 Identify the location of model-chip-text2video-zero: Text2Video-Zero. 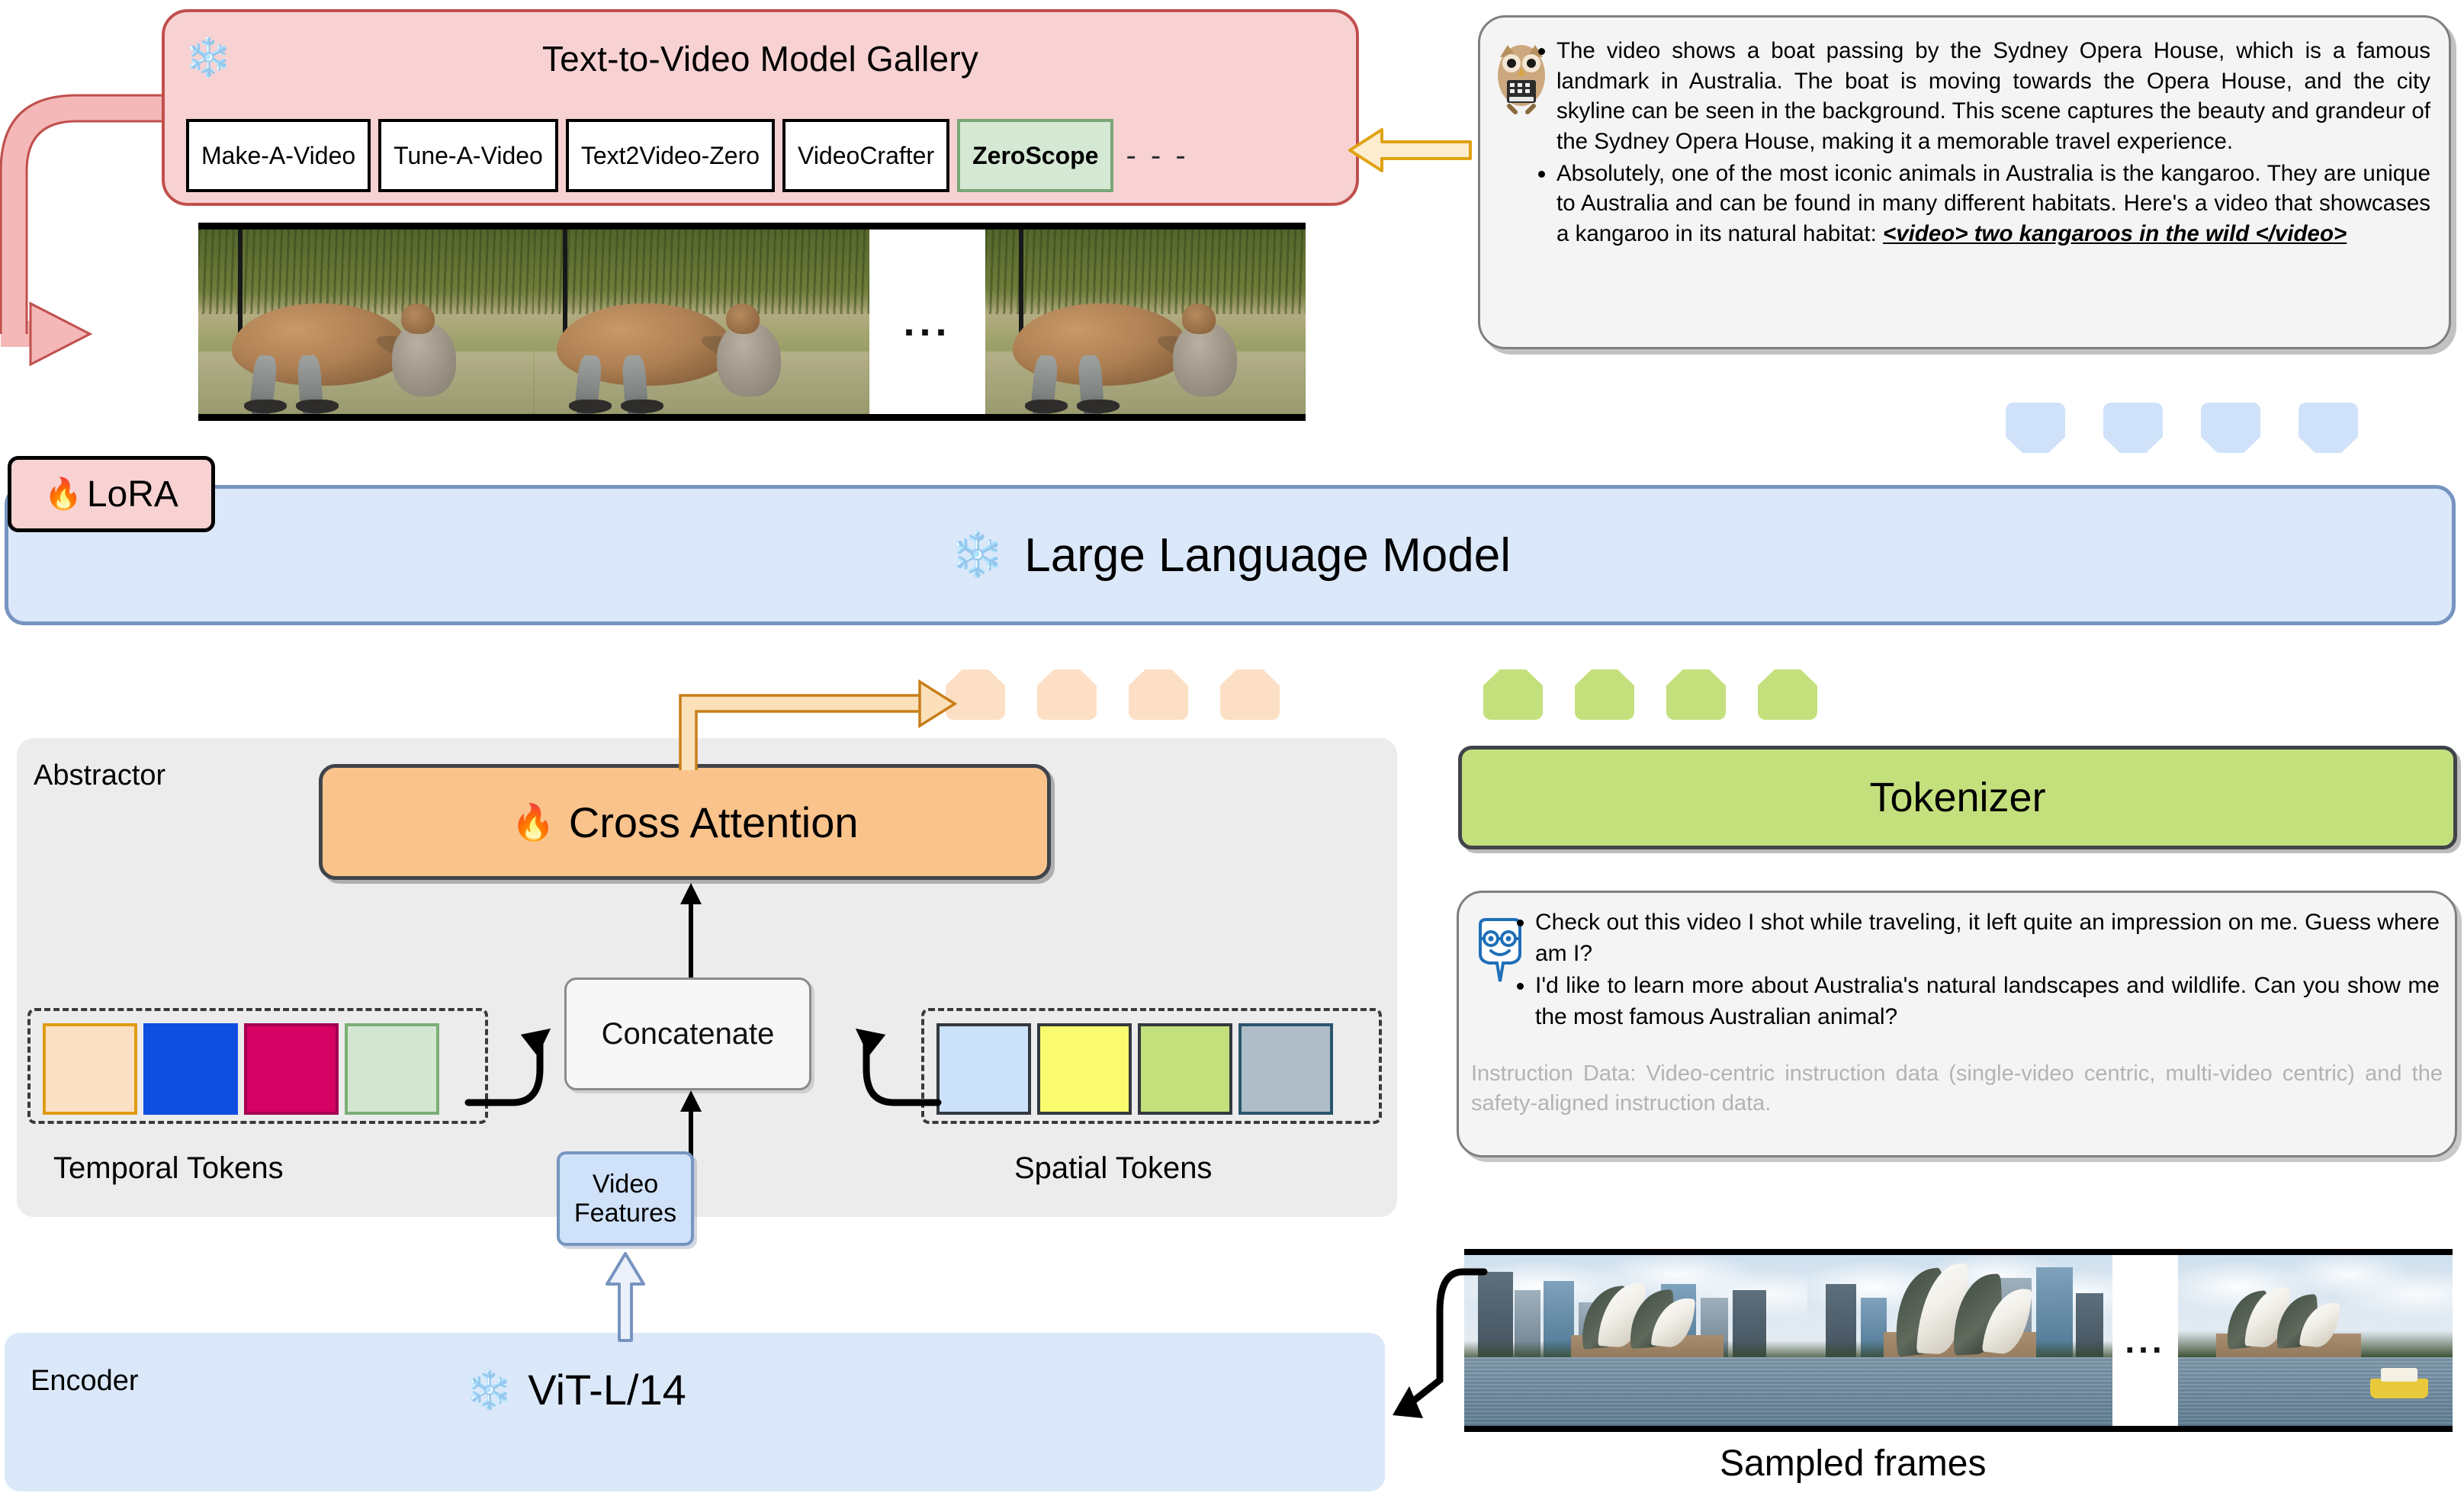
(670, 155).